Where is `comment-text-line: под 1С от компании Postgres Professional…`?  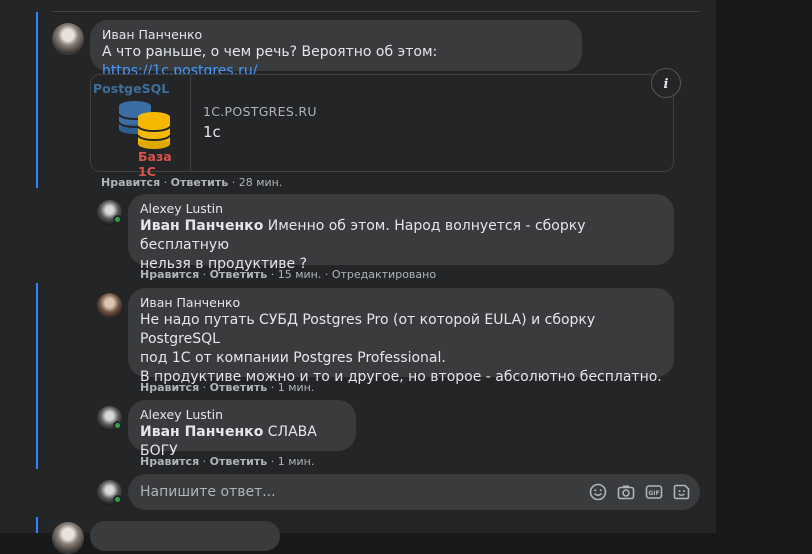
comment-text-line: под 1С от компании Postgres Professional… is located at coordinates (293, 358).